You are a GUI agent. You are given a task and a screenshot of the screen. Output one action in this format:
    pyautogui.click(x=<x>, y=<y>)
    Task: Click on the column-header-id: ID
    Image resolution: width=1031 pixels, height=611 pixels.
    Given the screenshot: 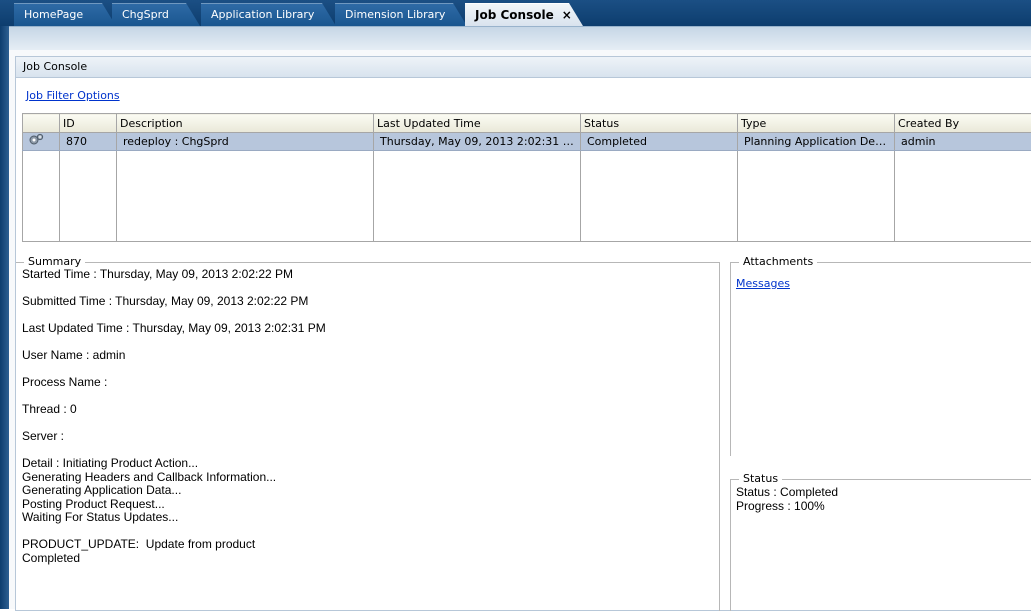 What is the action you would take?
    pyautogui.click(x=88, y=123)
    